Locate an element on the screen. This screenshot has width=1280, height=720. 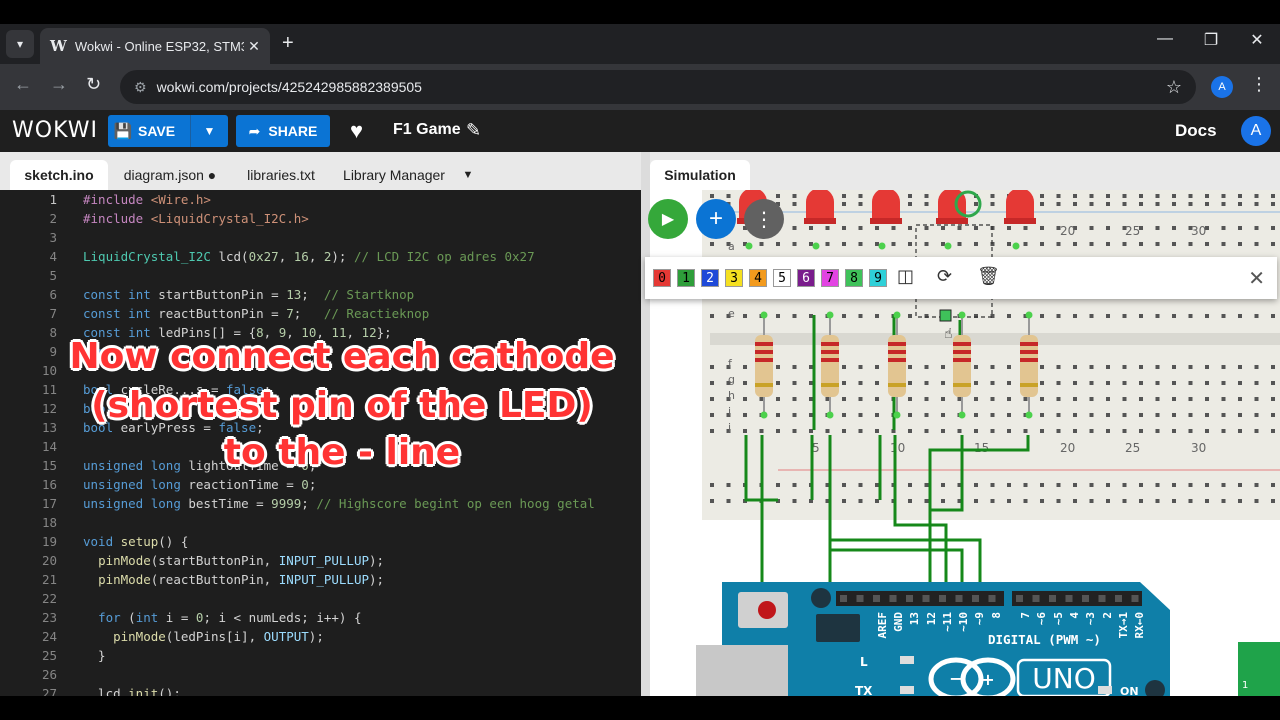
wire-color-swatch-6: 6 is located at coordinates (806, 278).